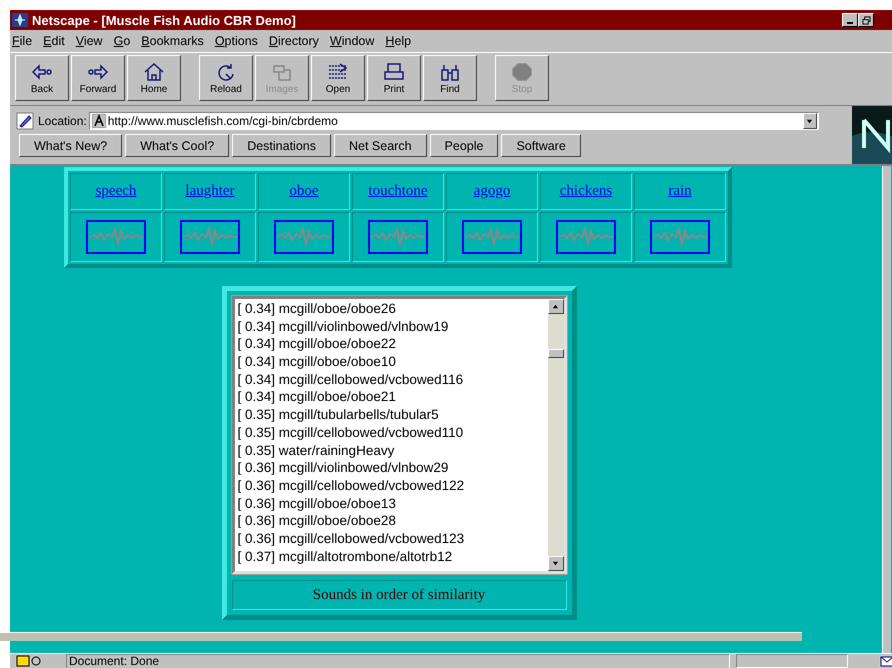  What do you see at coordinates (154, 72) in the screenshot?
I see `house-icon` at bounding box center [154, 72].